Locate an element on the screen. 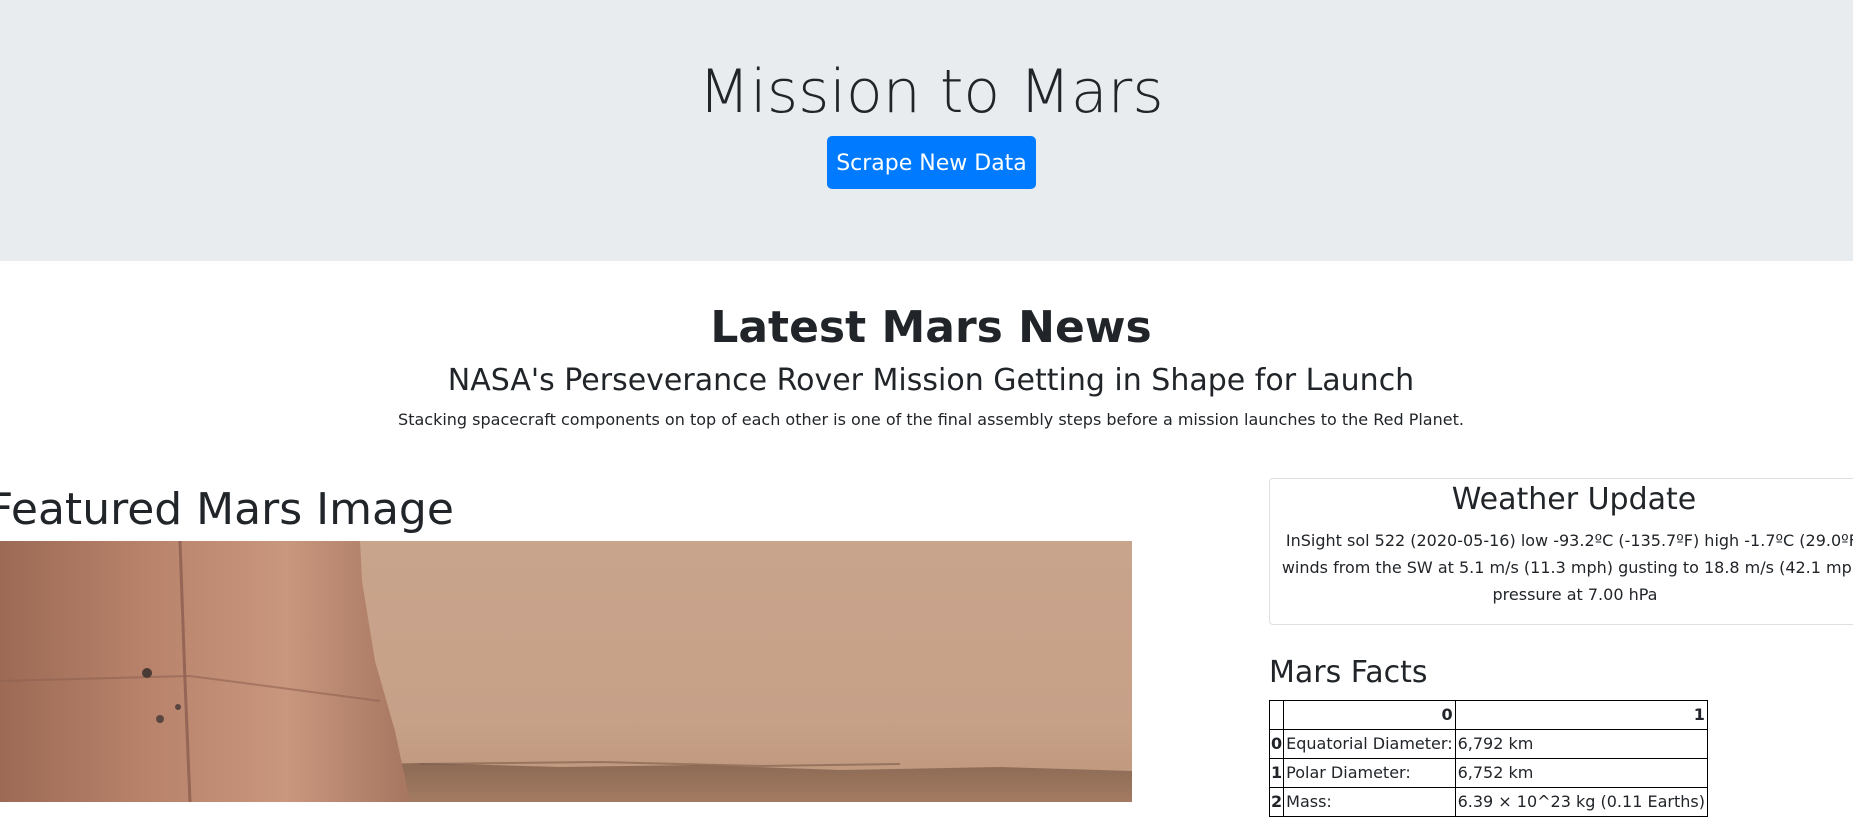 Image resolution: width=1853 pixels, height=817 pixels. weather-title: Weather Update is located at coordinates (1574, 499).